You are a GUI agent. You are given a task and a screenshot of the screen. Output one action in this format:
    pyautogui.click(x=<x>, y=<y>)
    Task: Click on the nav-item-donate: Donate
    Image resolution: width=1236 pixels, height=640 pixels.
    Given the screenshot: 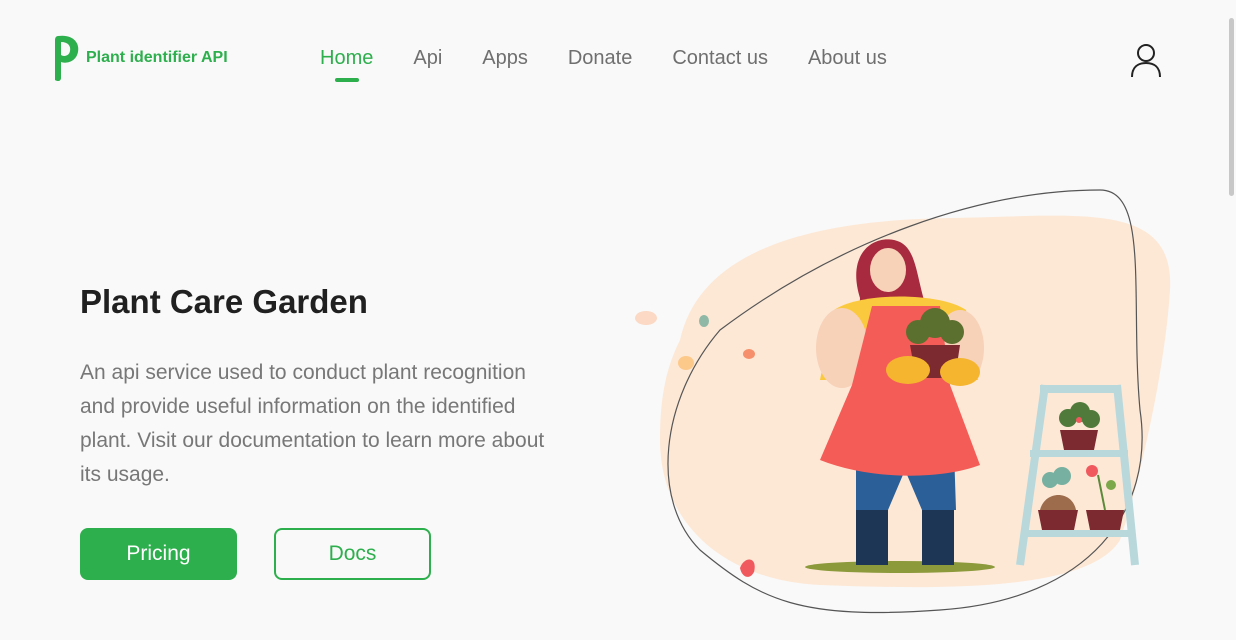 What is the action you would take?
    pyautogui.click(x=600, y=58)
    